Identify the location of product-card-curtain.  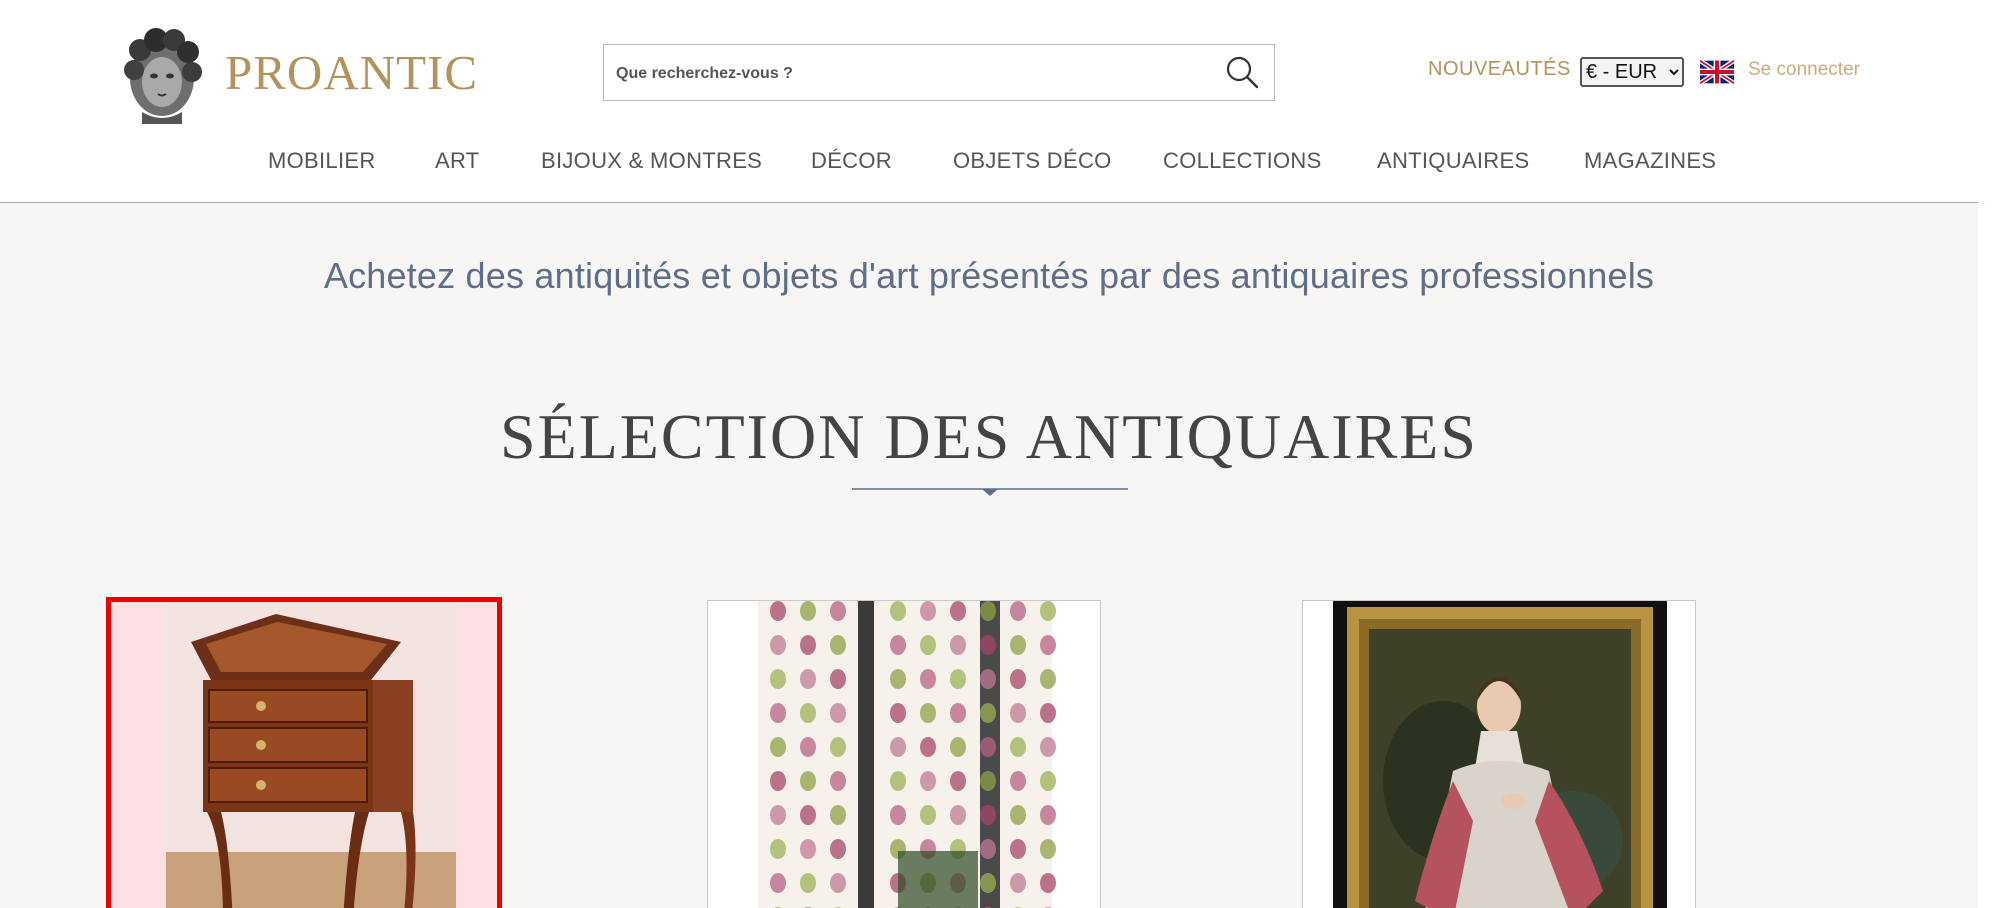
(904, 754).